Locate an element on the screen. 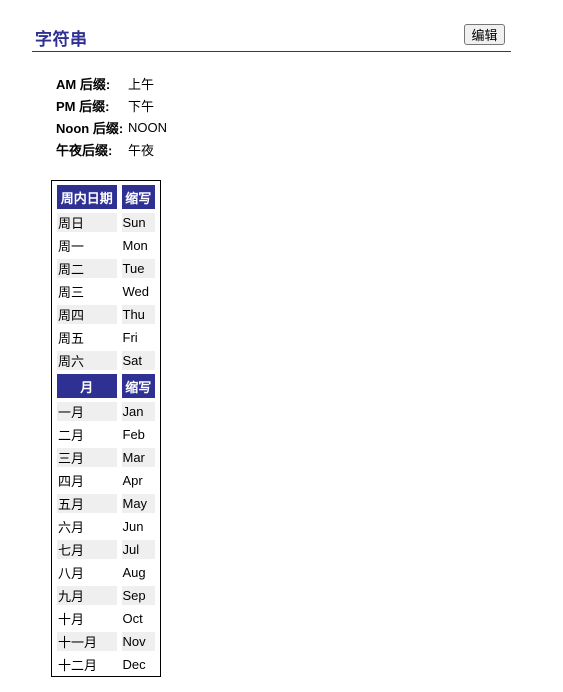 The height and width of the screenshot is (692, 563). table-row: 二月 Feb is located at coordinates (106, 432).